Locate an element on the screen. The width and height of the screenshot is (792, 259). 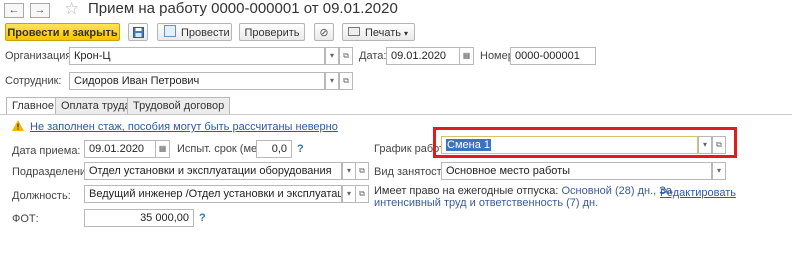
number-field: 0000-000001 is located at coordinates (553, 56).